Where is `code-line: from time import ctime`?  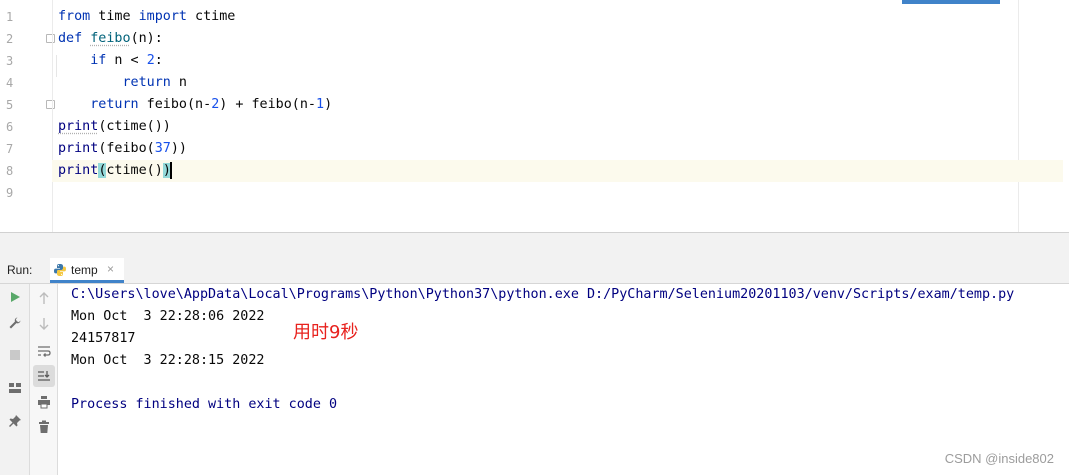
code-line: from time import ctime is located at coordinates (538, 17).